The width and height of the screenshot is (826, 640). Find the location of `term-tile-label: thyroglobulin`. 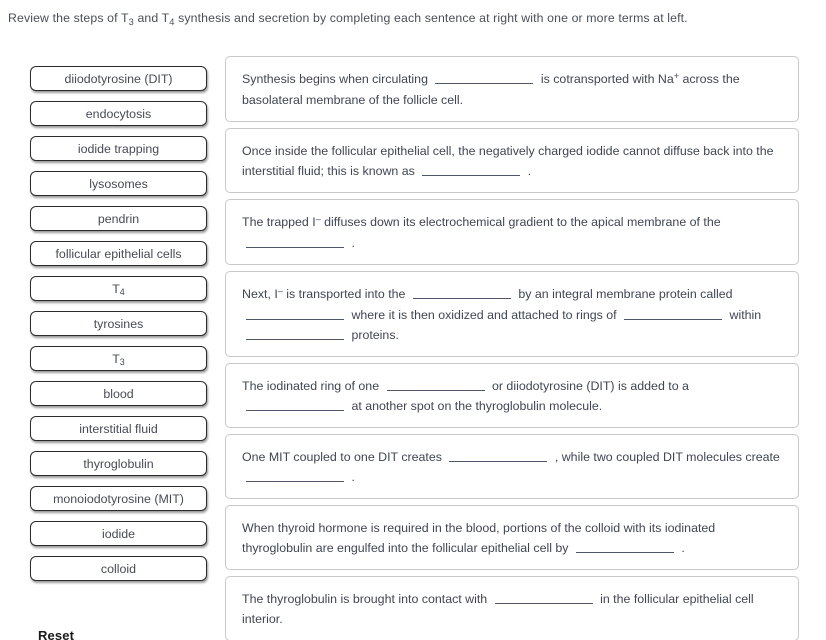

term-tile-label: thyroglobulin is located at coordinates (118, 463).